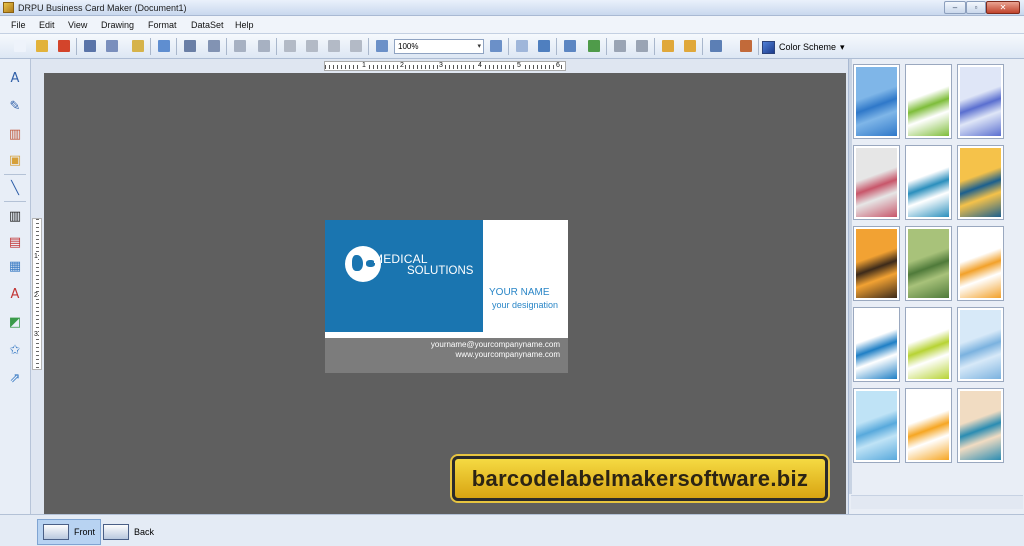 The width and height of the screenshot is (1024, 546). I want to click on copy-icon, so click(290, 46).